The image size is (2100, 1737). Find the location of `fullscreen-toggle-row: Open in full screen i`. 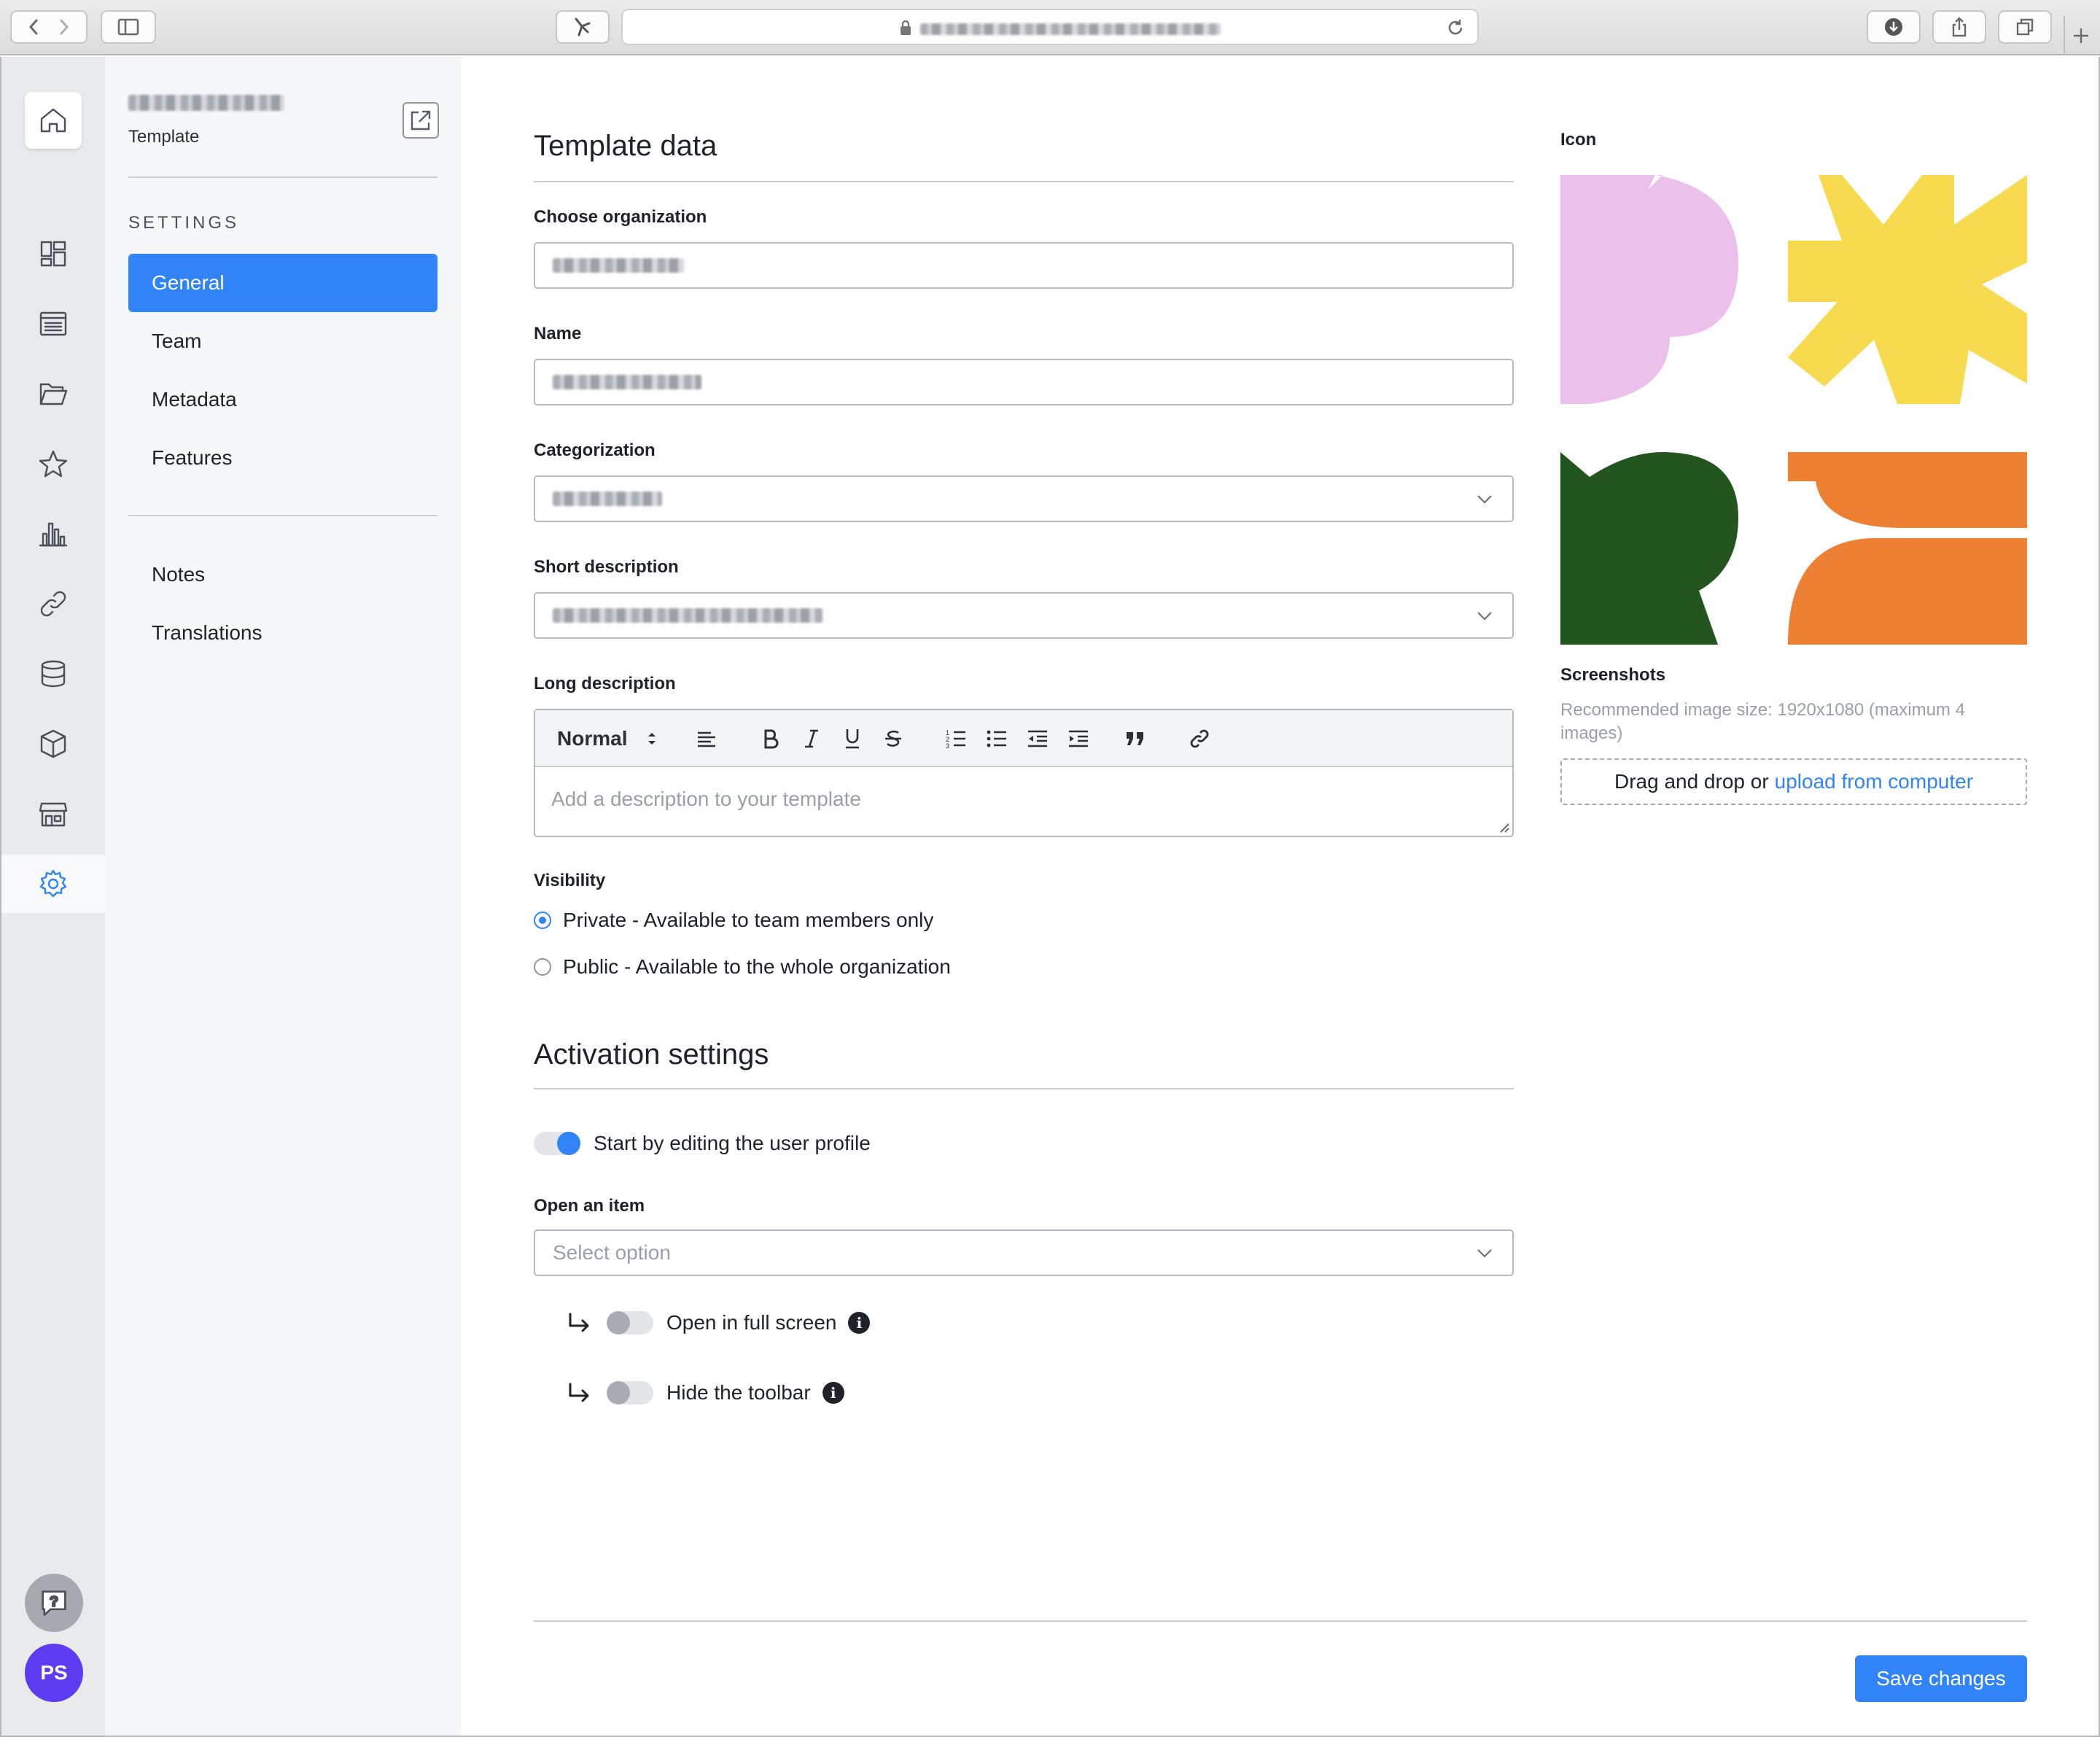

fullscreen-toggle-row: Open in full screen i is located at coordinates (739, 1322).